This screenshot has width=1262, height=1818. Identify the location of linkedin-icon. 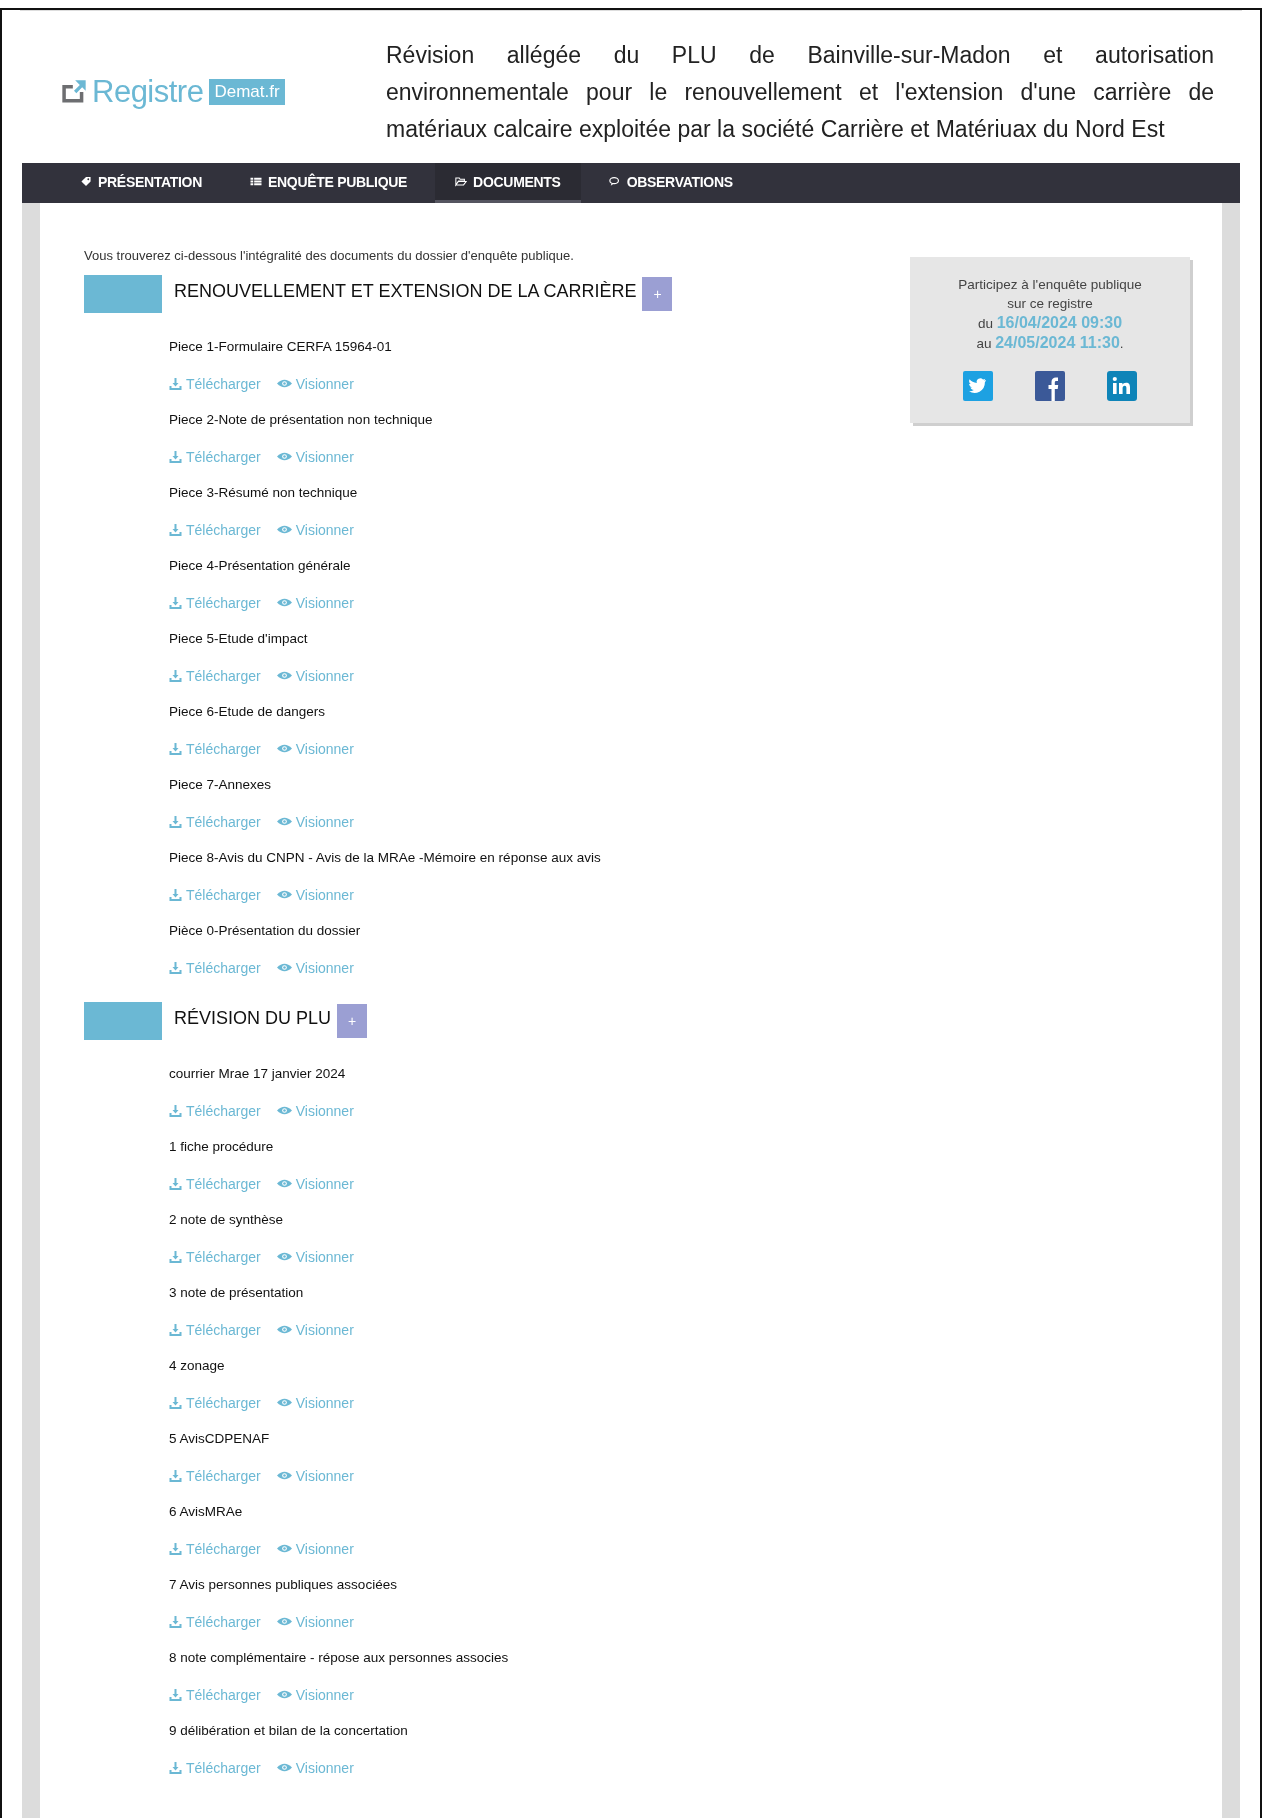
(1122, 386).